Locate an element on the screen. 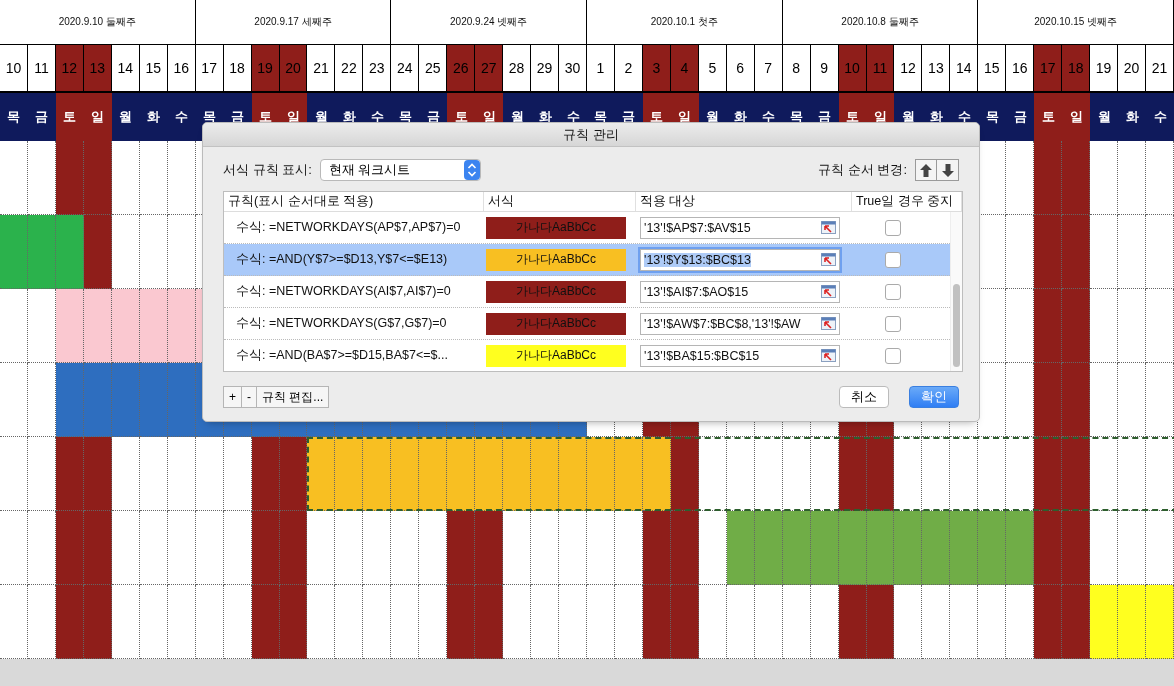 The image size is (1174, 686). range-field: '13'!$AP$7:$AV$15 is located at coordinates (740, 227).